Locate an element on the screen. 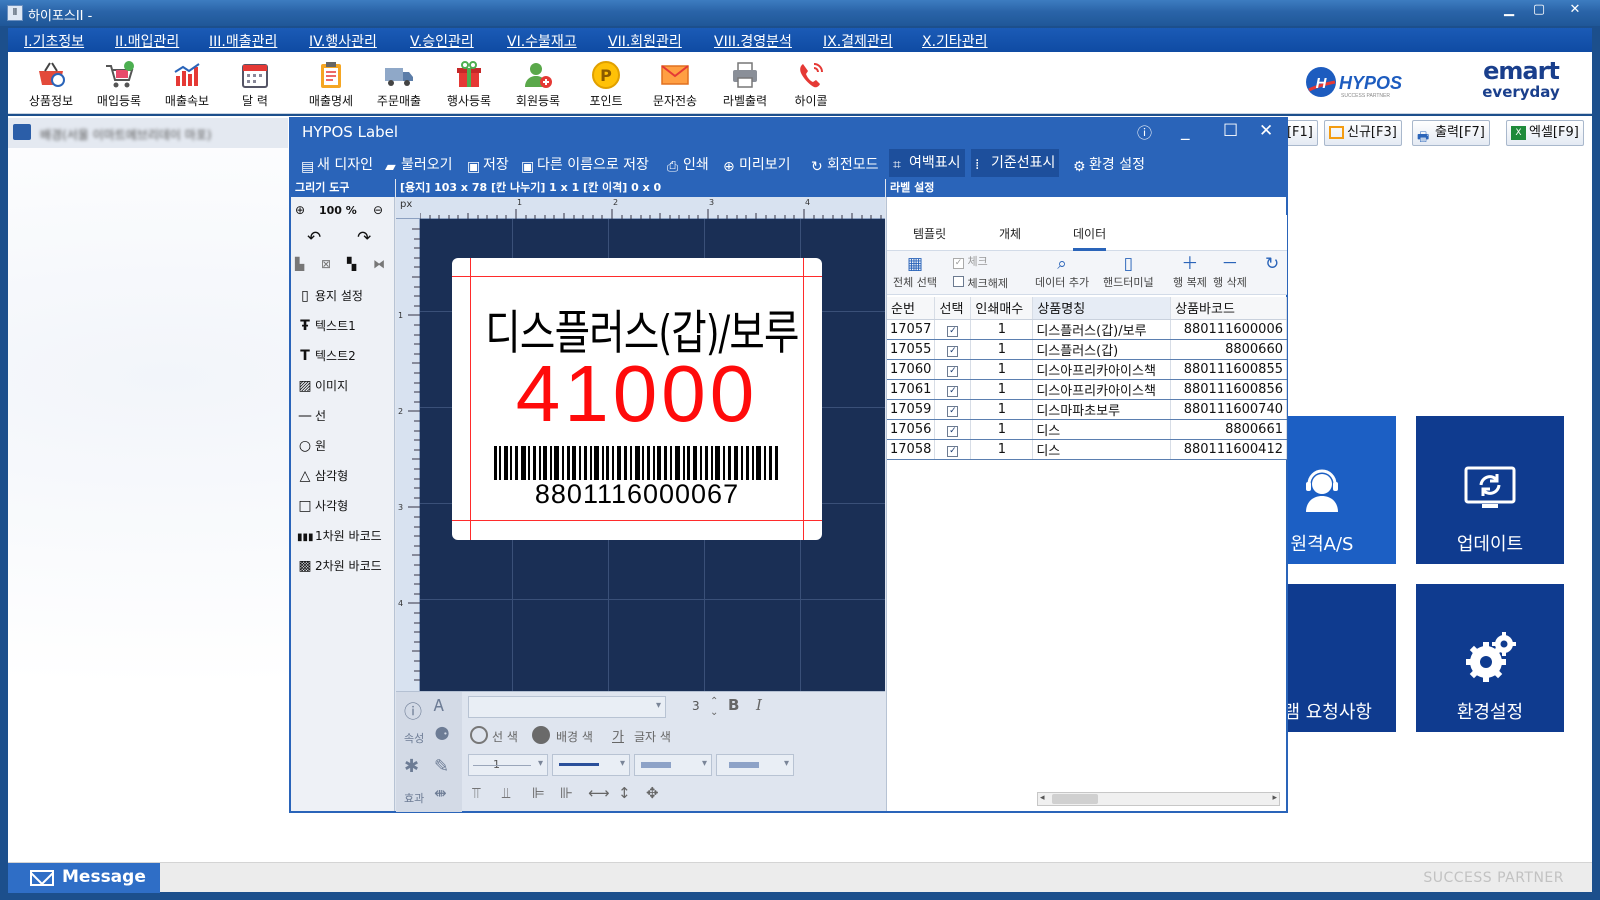 The height and width of the screenshot is (900, 1600). open-button: ▰ 불러오기 is located at coordinates (419, 164).